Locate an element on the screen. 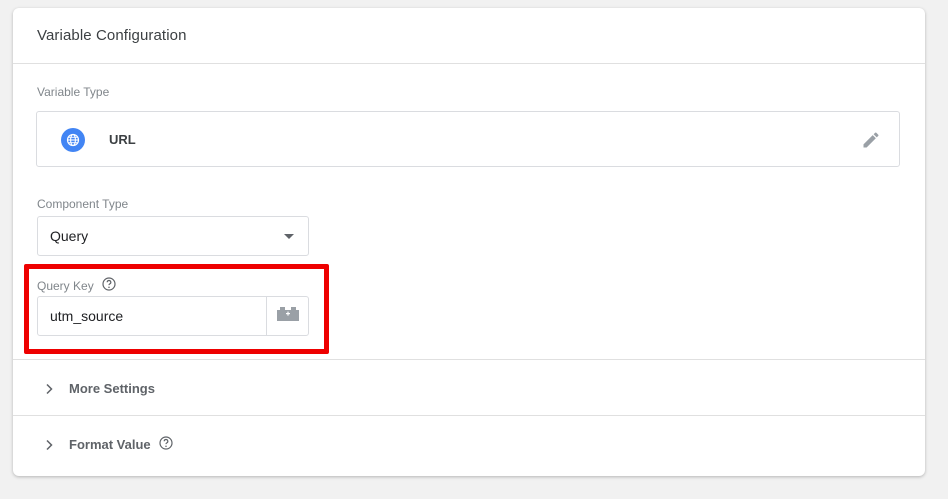 The image size is (948, 499). pencil-icon is located at coordinates (871, 140).